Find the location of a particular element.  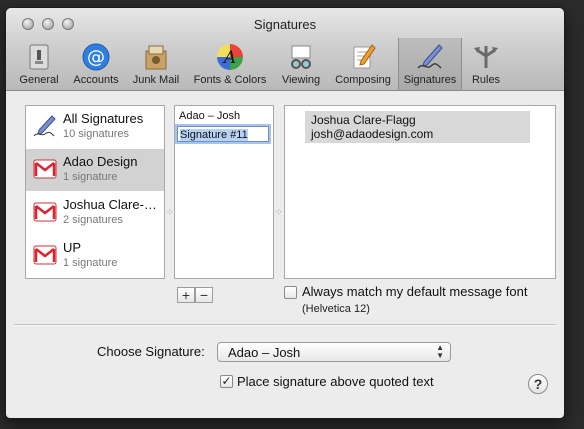

divider is located at coordinates (285, 325).